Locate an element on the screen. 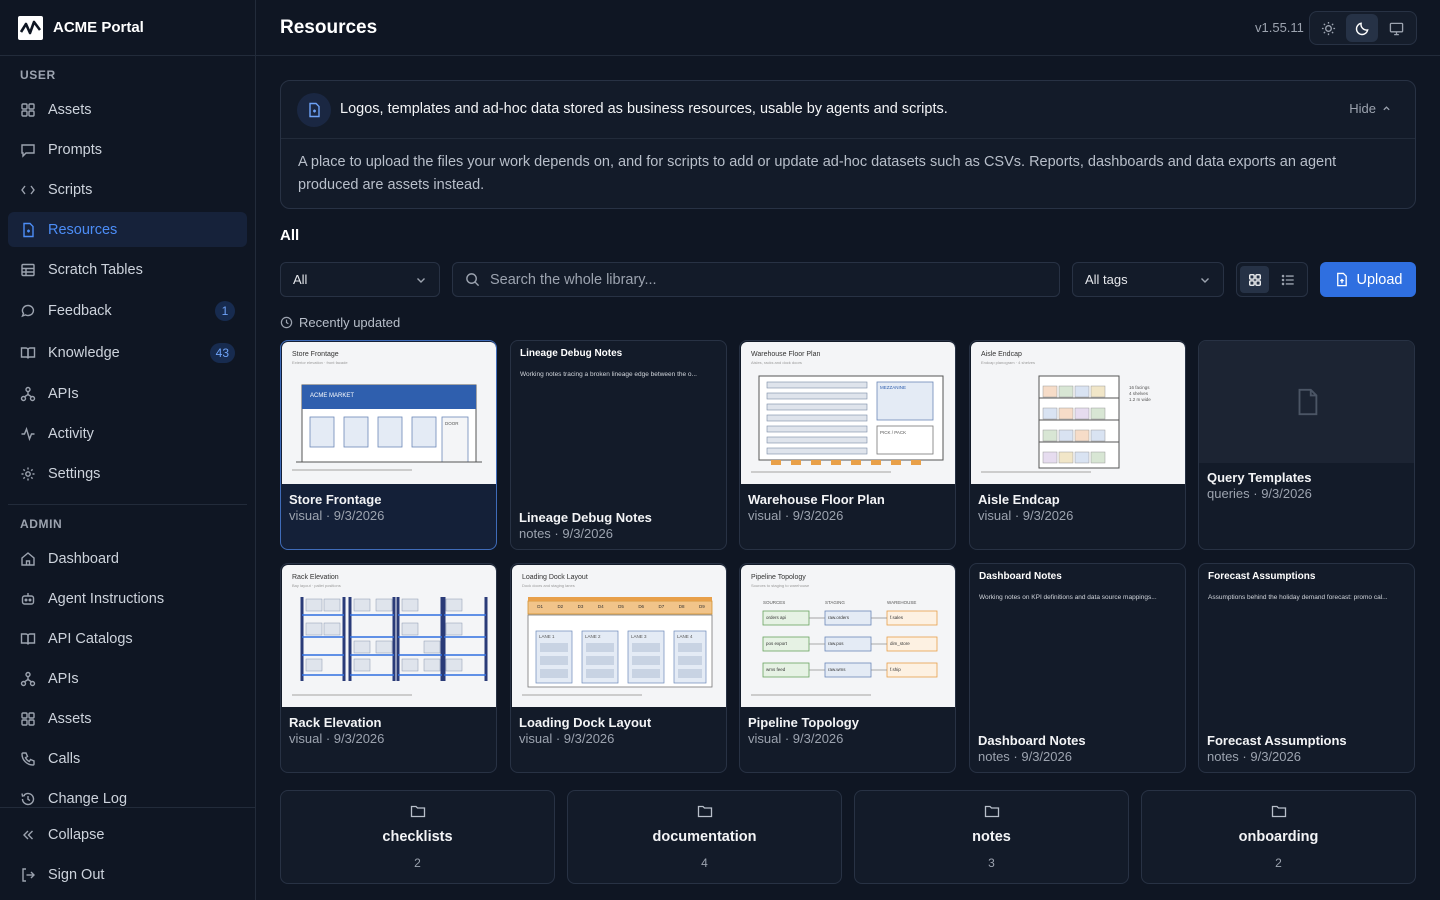 This screenshot has width=1440, height=900. brand: ACME Portal is located at coordinates (127, 28).